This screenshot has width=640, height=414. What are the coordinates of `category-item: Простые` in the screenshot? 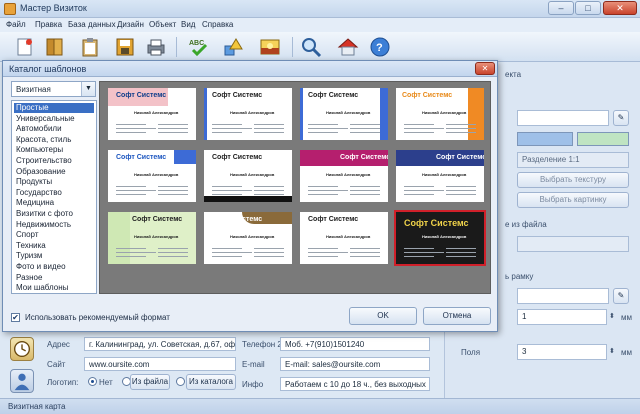 It's located at (54, 108).